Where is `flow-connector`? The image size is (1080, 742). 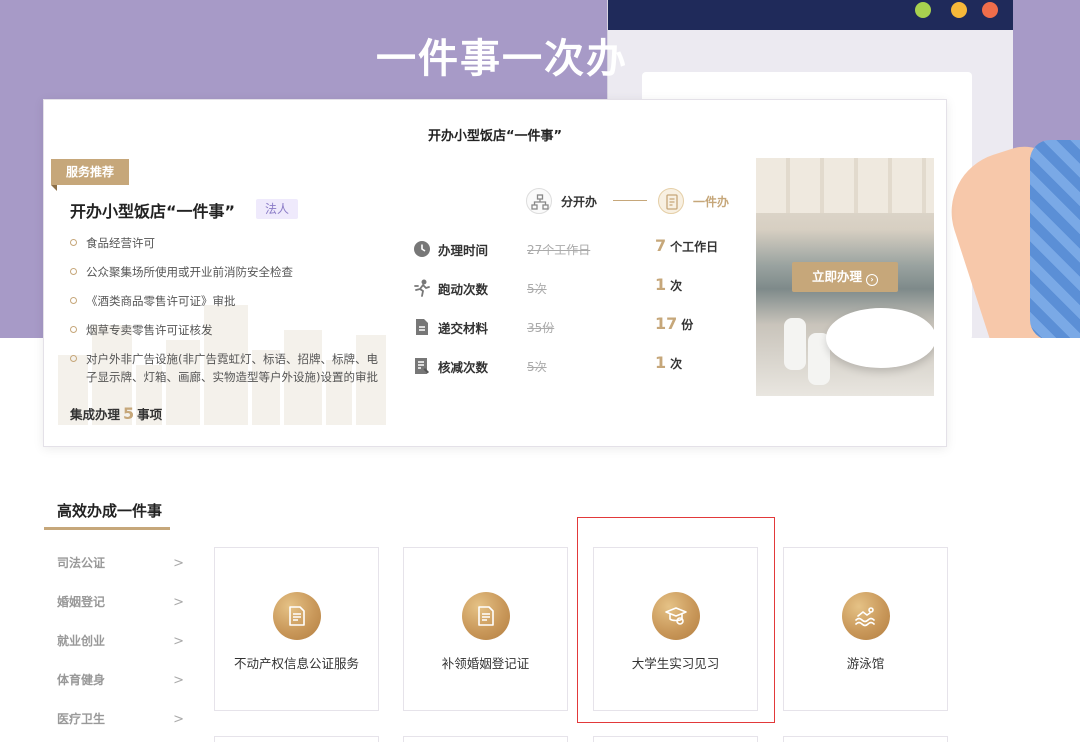 flow-connector is located at coordinates (630, 200).